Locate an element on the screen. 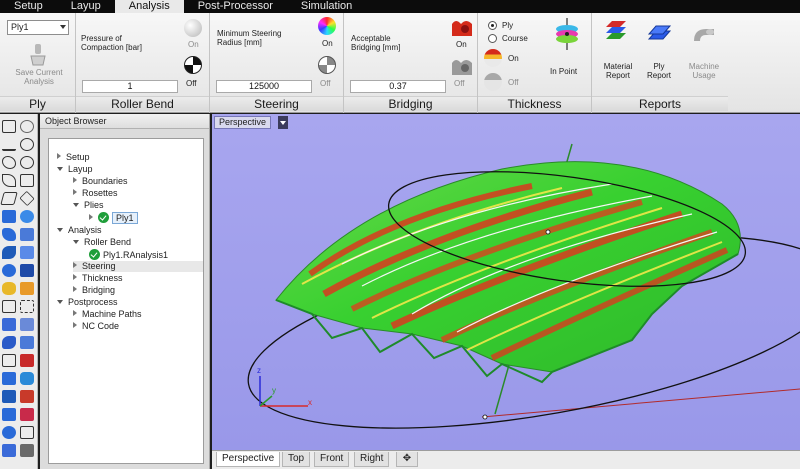  machine-usage-icon is located at coordinates (704, 35).